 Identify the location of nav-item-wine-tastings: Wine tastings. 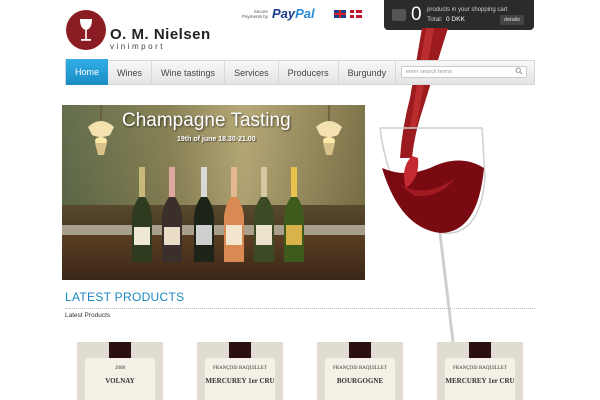
(189, 72).